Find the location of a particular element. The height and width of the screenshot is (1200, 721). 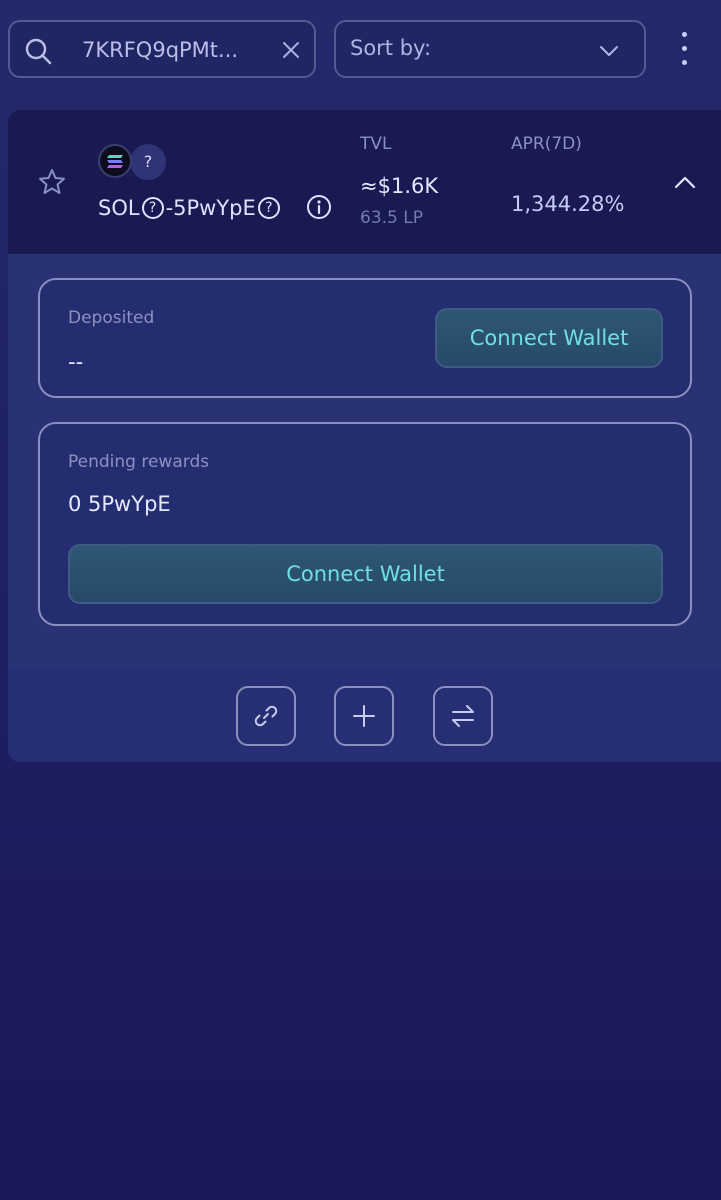

token-b-symbol: 5PwYpE is located at coordinates (214, 208).